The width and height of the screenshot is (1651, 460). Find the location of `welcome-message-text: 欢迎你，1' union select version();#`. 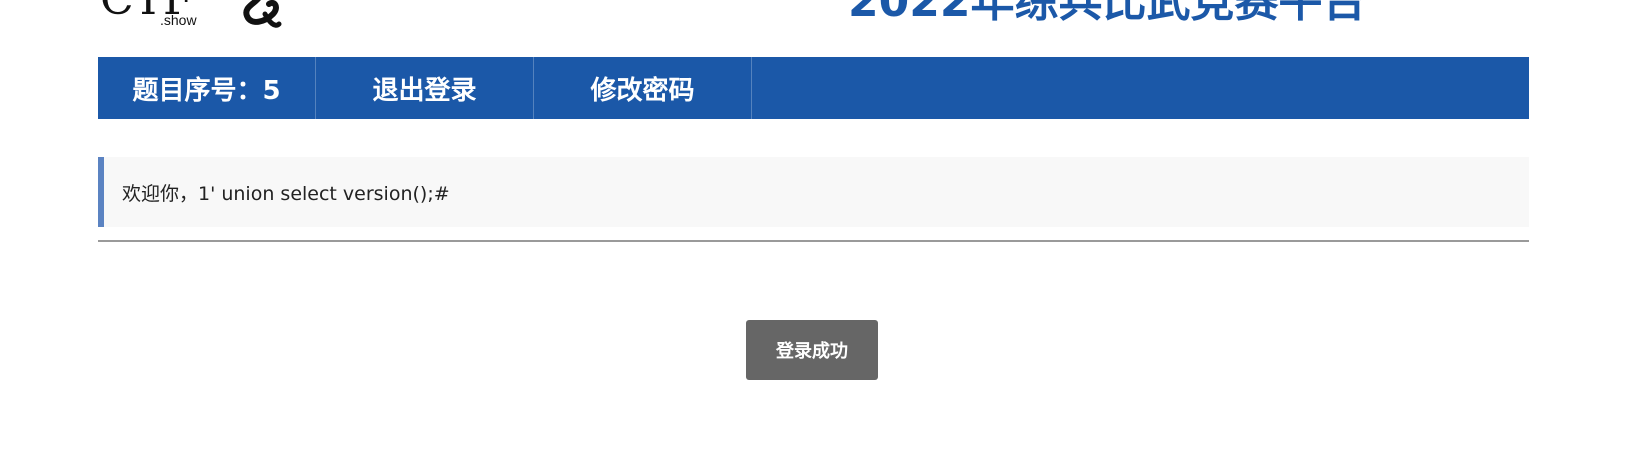

welcome-message-text: 欢迎你，1' union select version();# is located at coordinates (286, 193).